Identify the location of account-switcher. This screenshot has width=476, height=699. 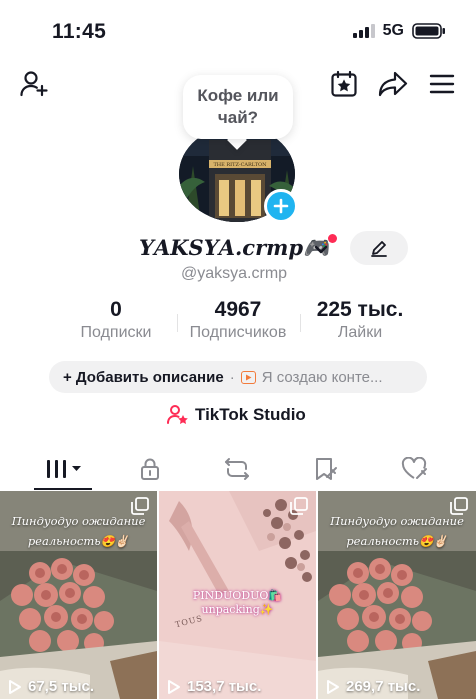
(321, 251).